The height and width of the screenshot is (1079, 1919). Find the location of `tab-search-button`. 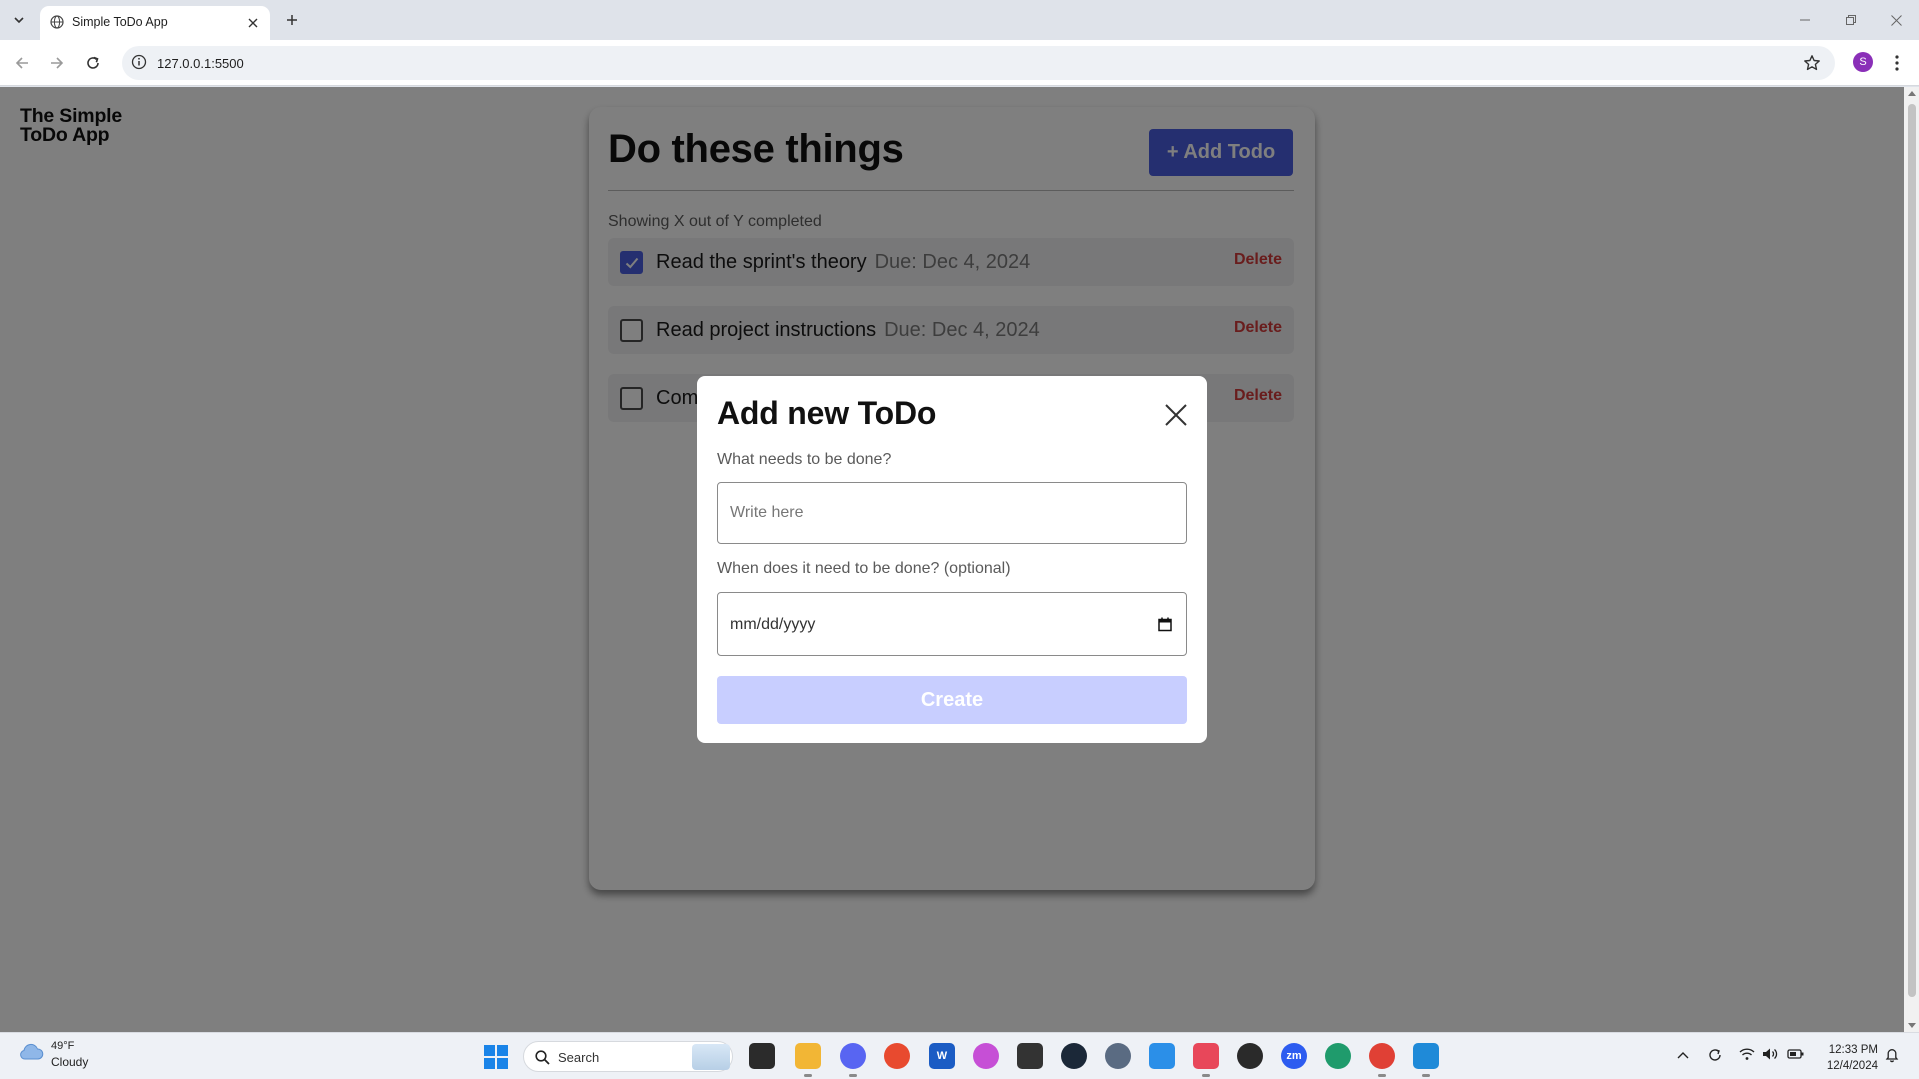

tab-search-button is located at coordinates (19, 20).